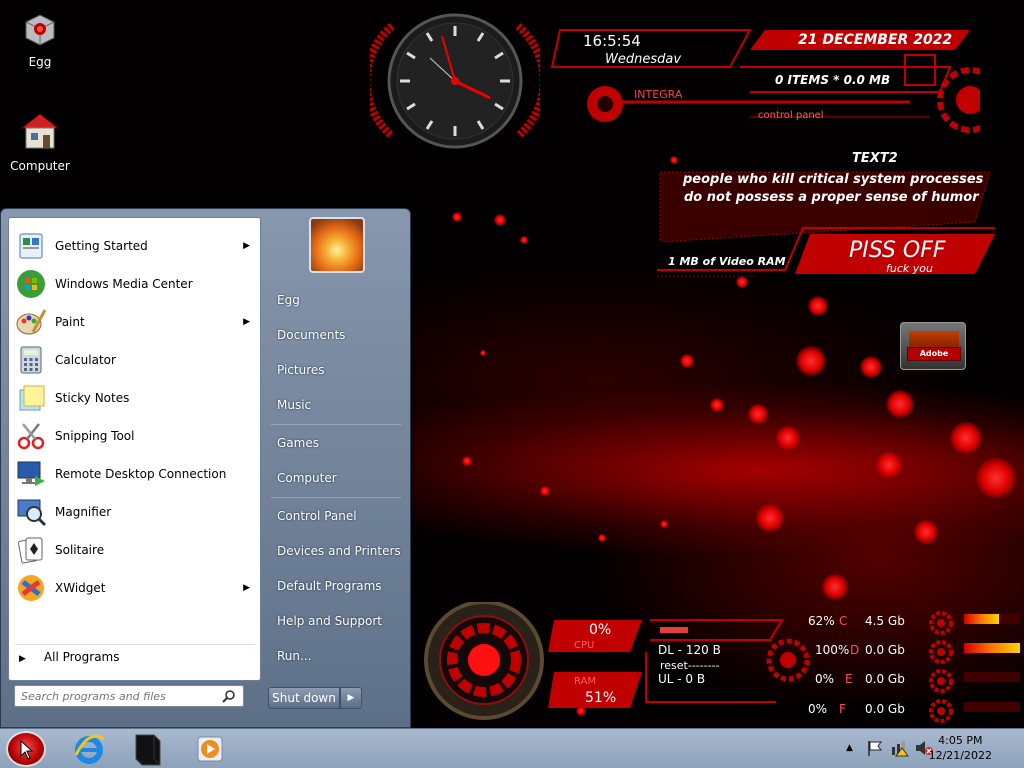 This screenshot has width=1024, height=768. What do you see at coordinates (960, 740) in the screenshot?
I see `tray-time: 4:05 PM` at bounding box center [960, 740].